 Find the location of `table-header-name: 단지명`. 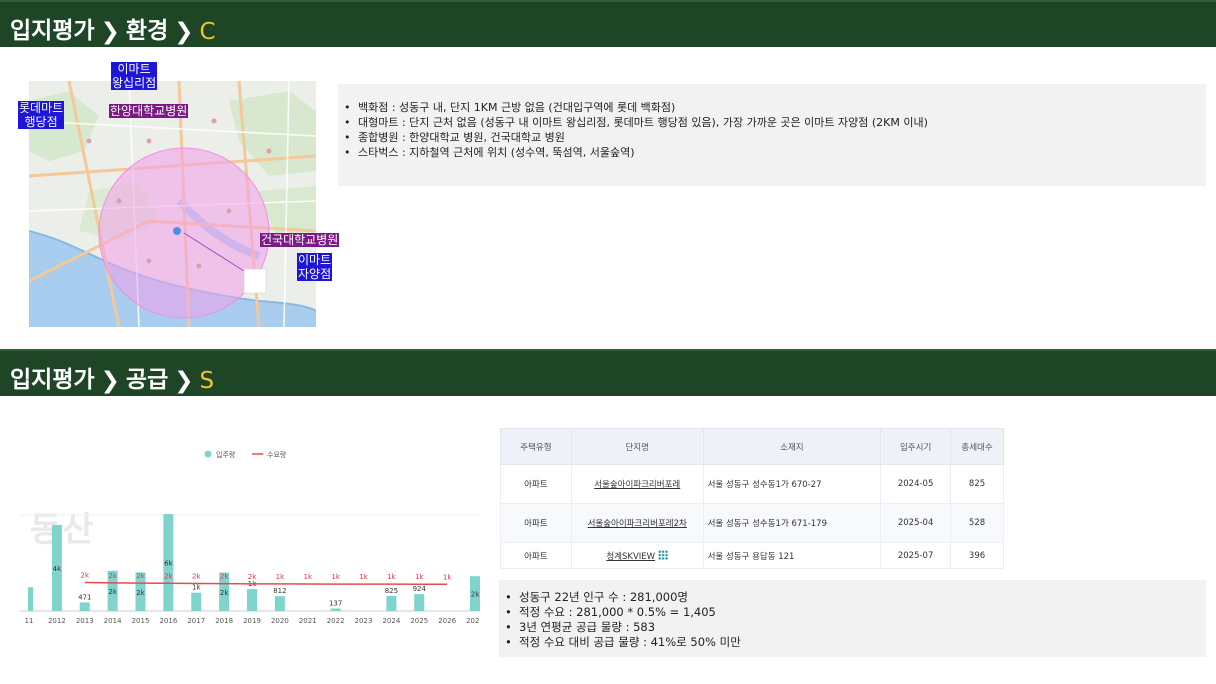

table-header-name: 단지명 is located at coordinates (637, 446).